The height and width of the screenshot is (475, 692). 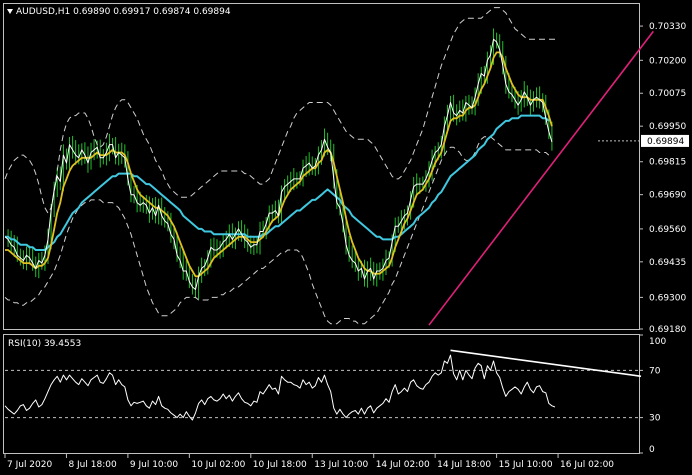 What do you see at coordinates (403, 465) in the screenshot?
I see `time-axis-label: 14 Jul 02:00` at bounding box center [403, 465].